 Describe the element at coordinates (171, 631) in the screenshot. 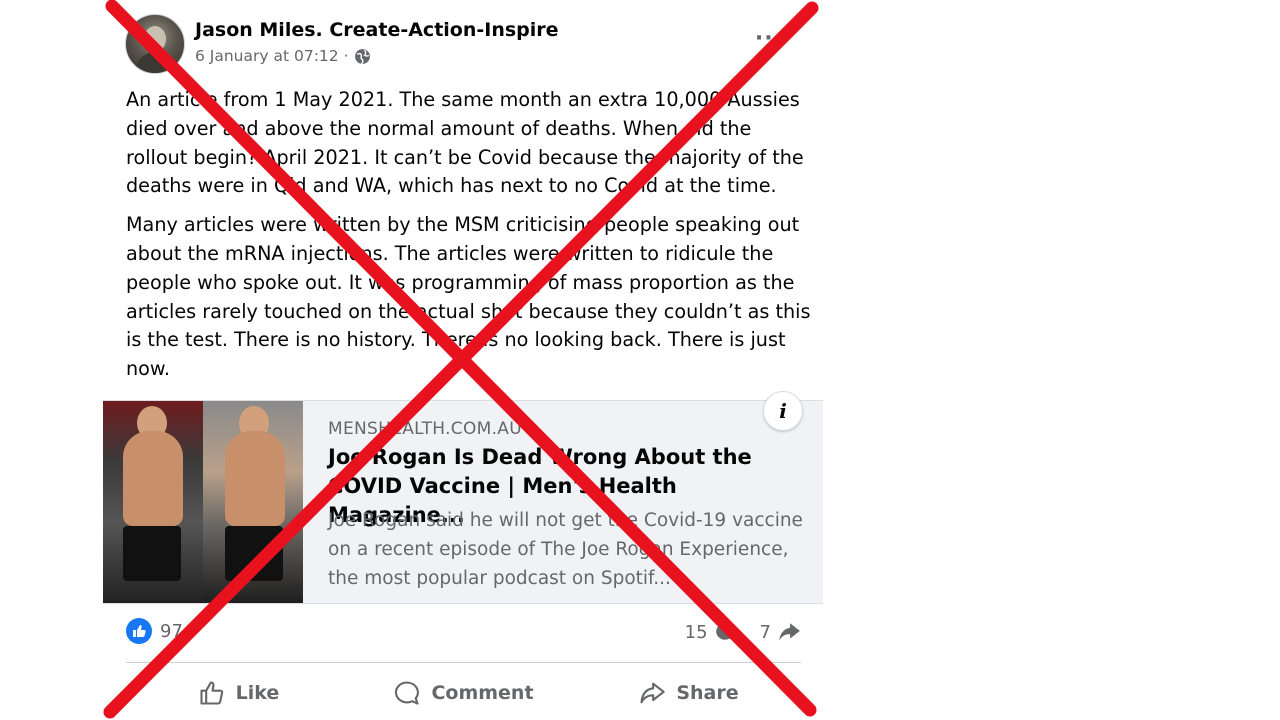

I see `like-count: 97` at that location.